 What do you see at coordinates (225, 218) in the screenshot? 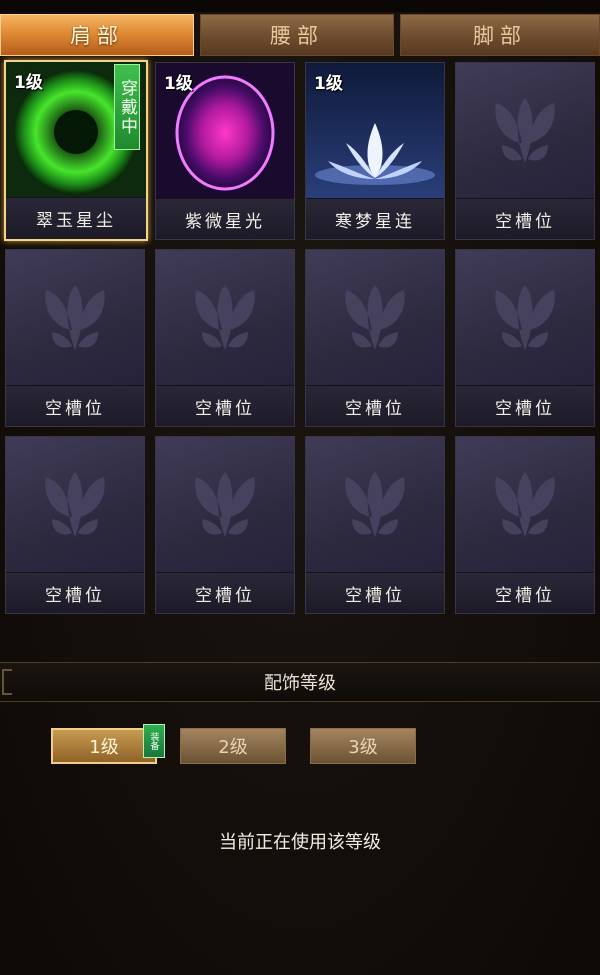
I see `slot-name: 紫微星光` at bounding box center [225, 218].